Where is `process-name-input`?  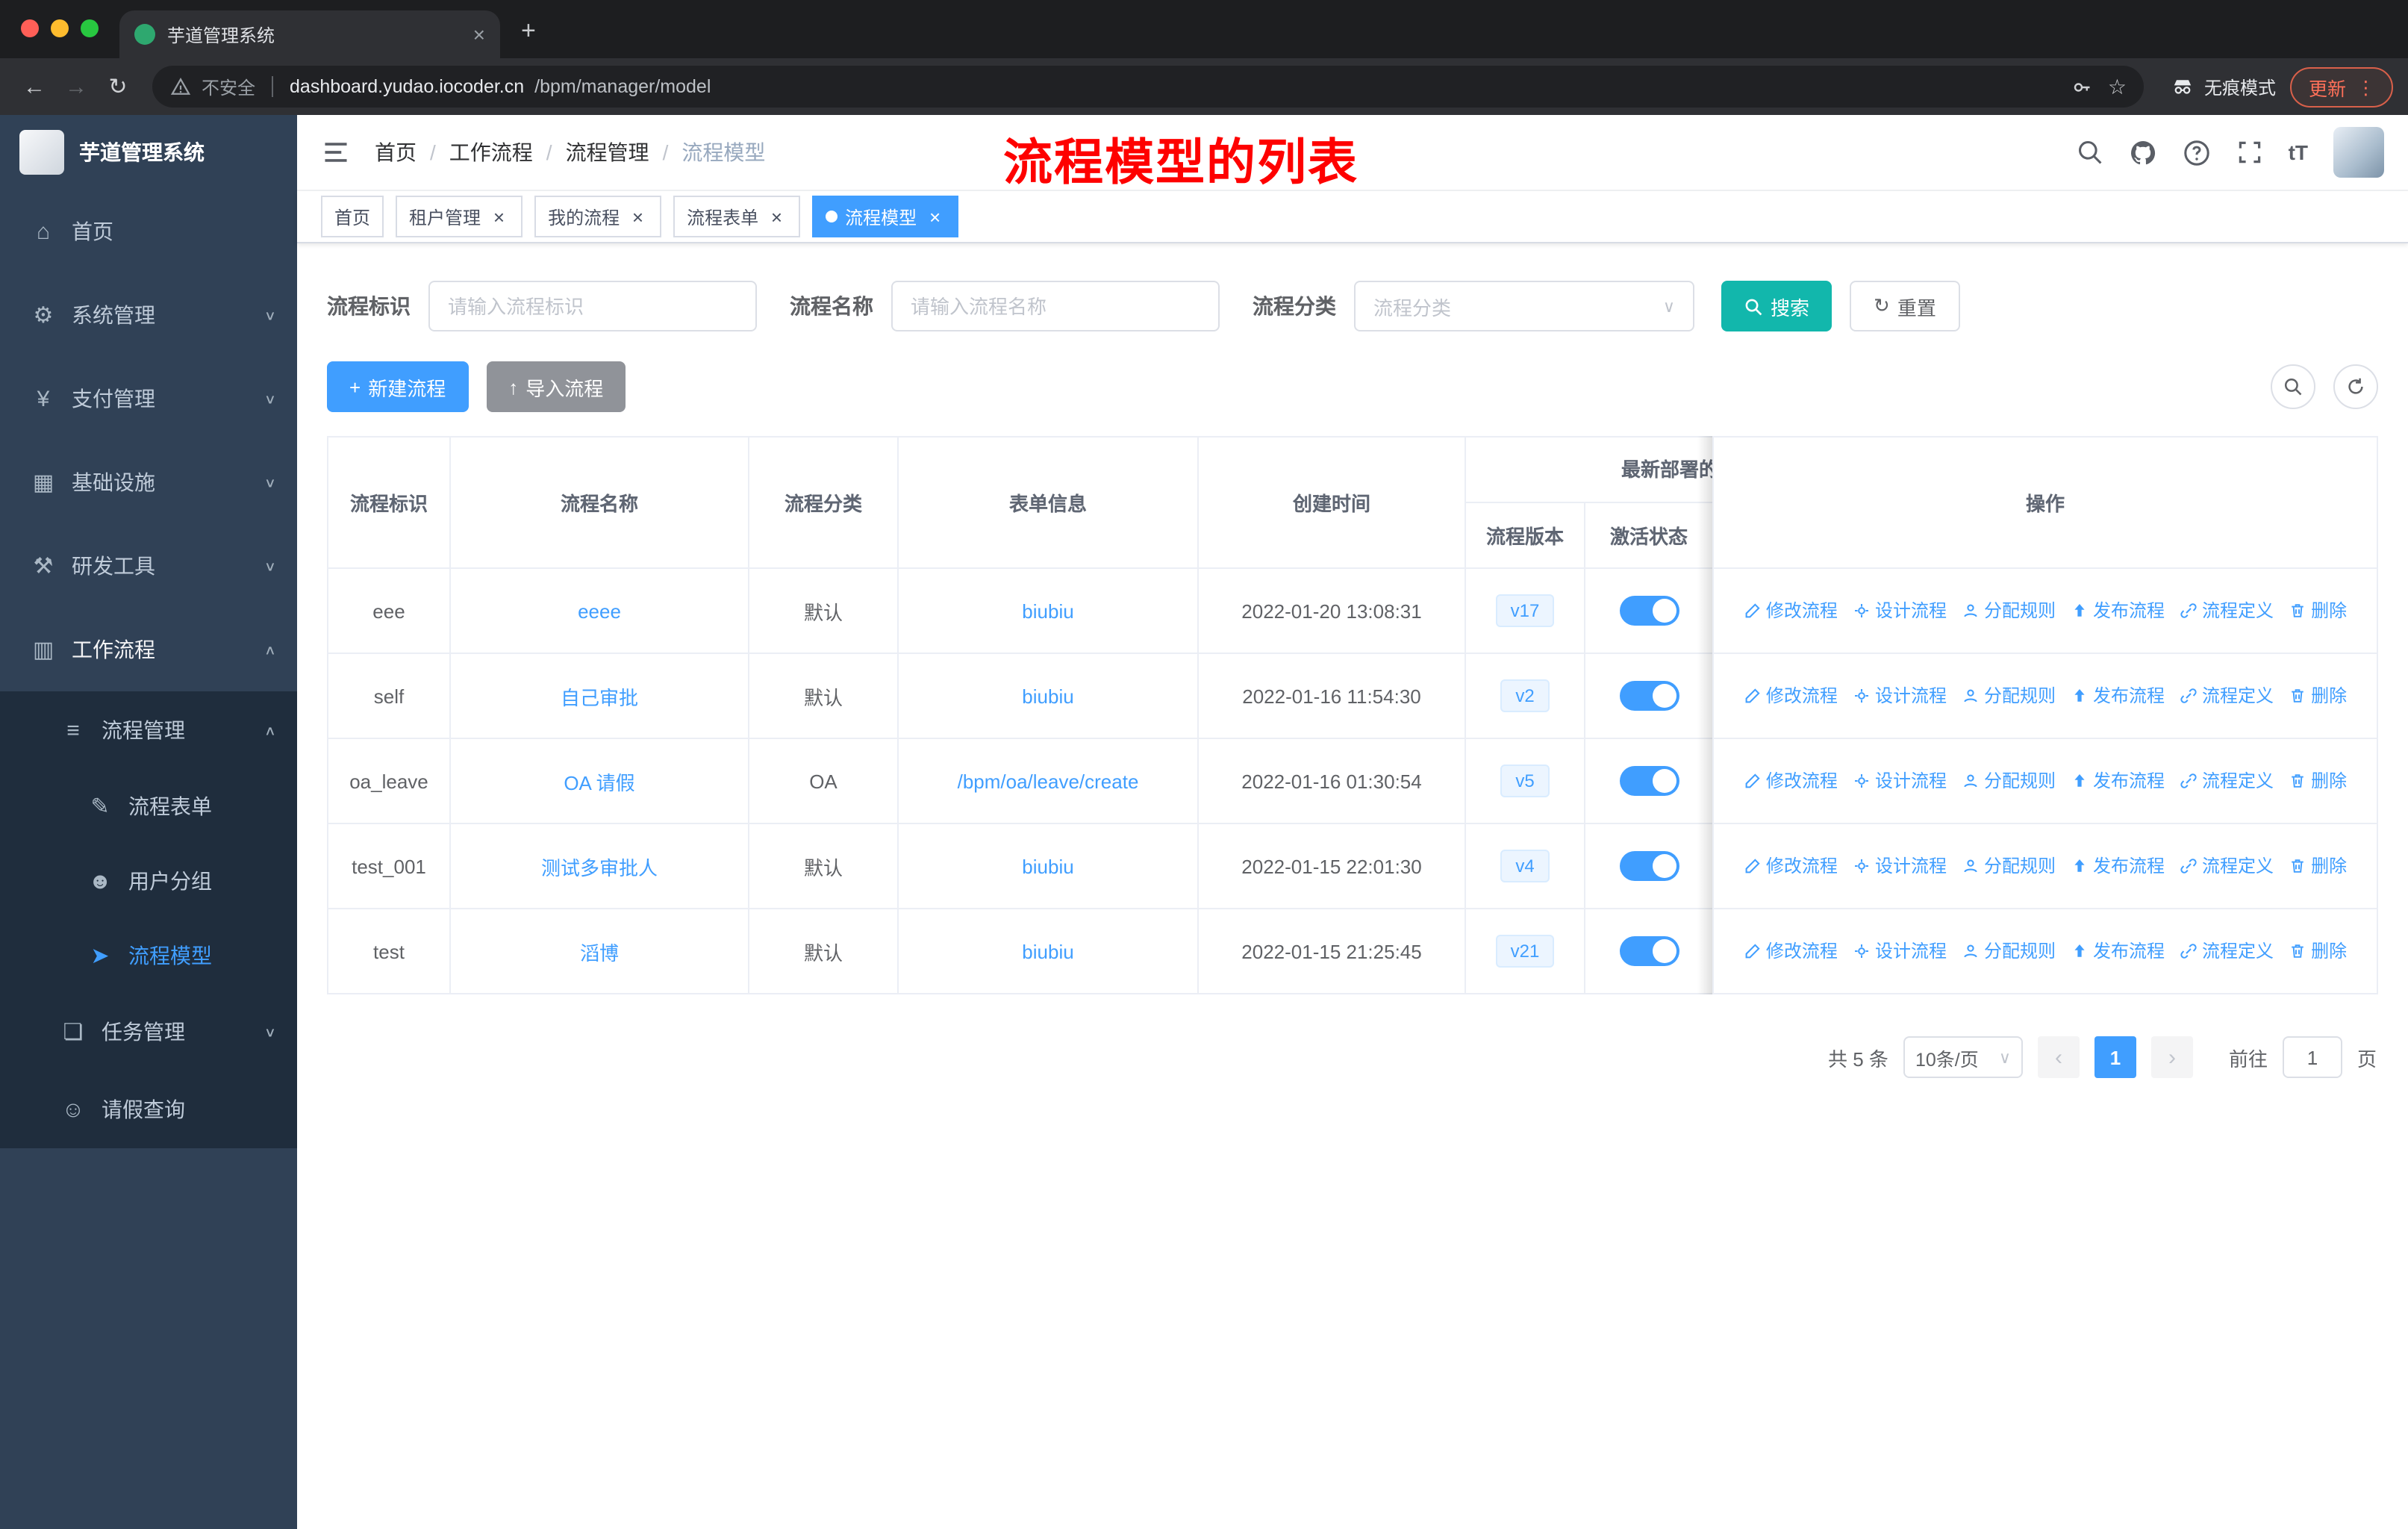
process-name-input is located at coordinates (1055, 306).